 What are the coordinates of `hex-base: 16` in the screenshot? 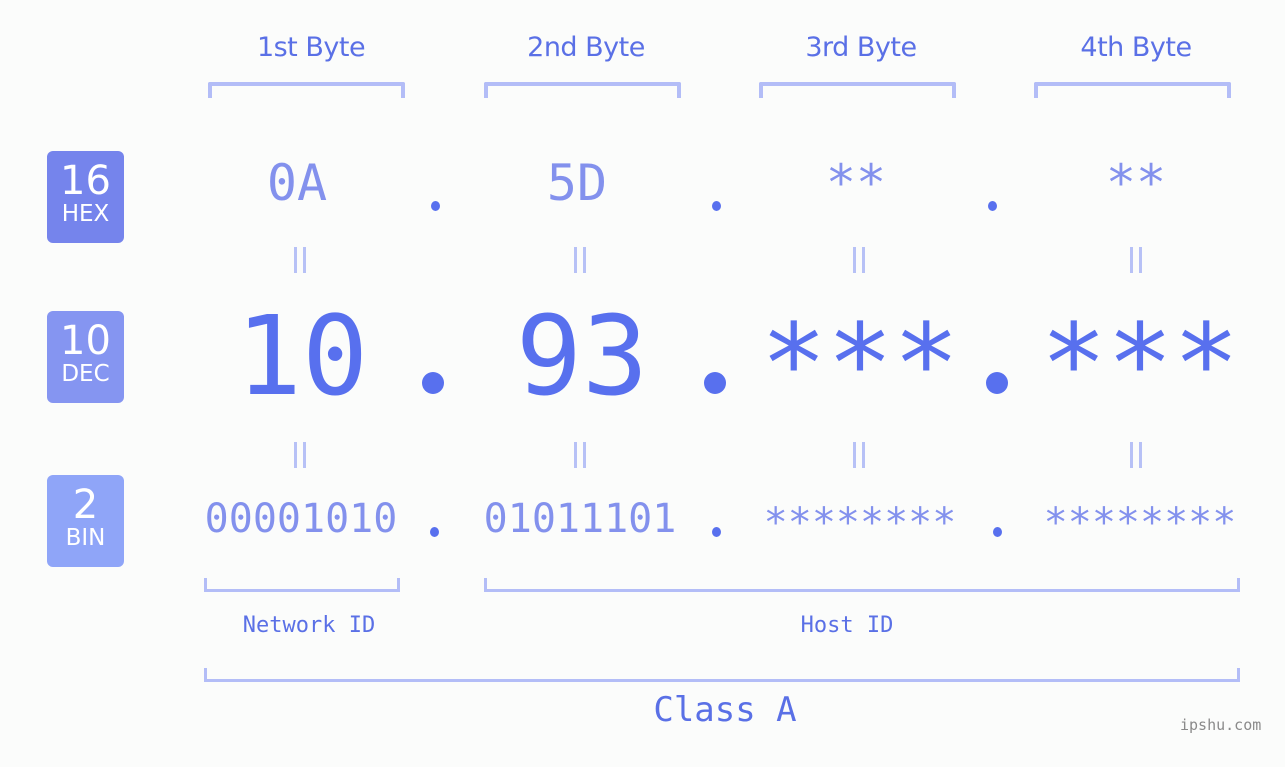 It's located at (85, 181).